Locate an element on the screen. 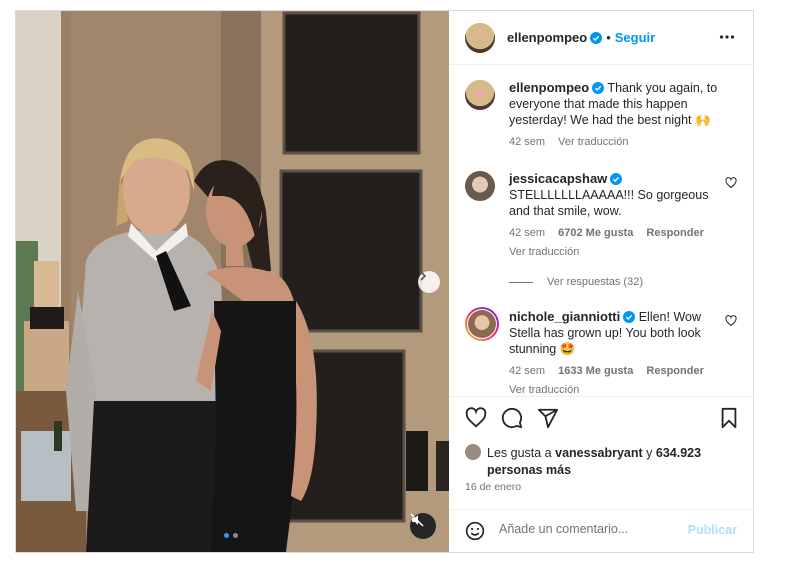 This screenshot has width=800, height=564. likes-count: 634.923 is located at coordinates (678, 453).